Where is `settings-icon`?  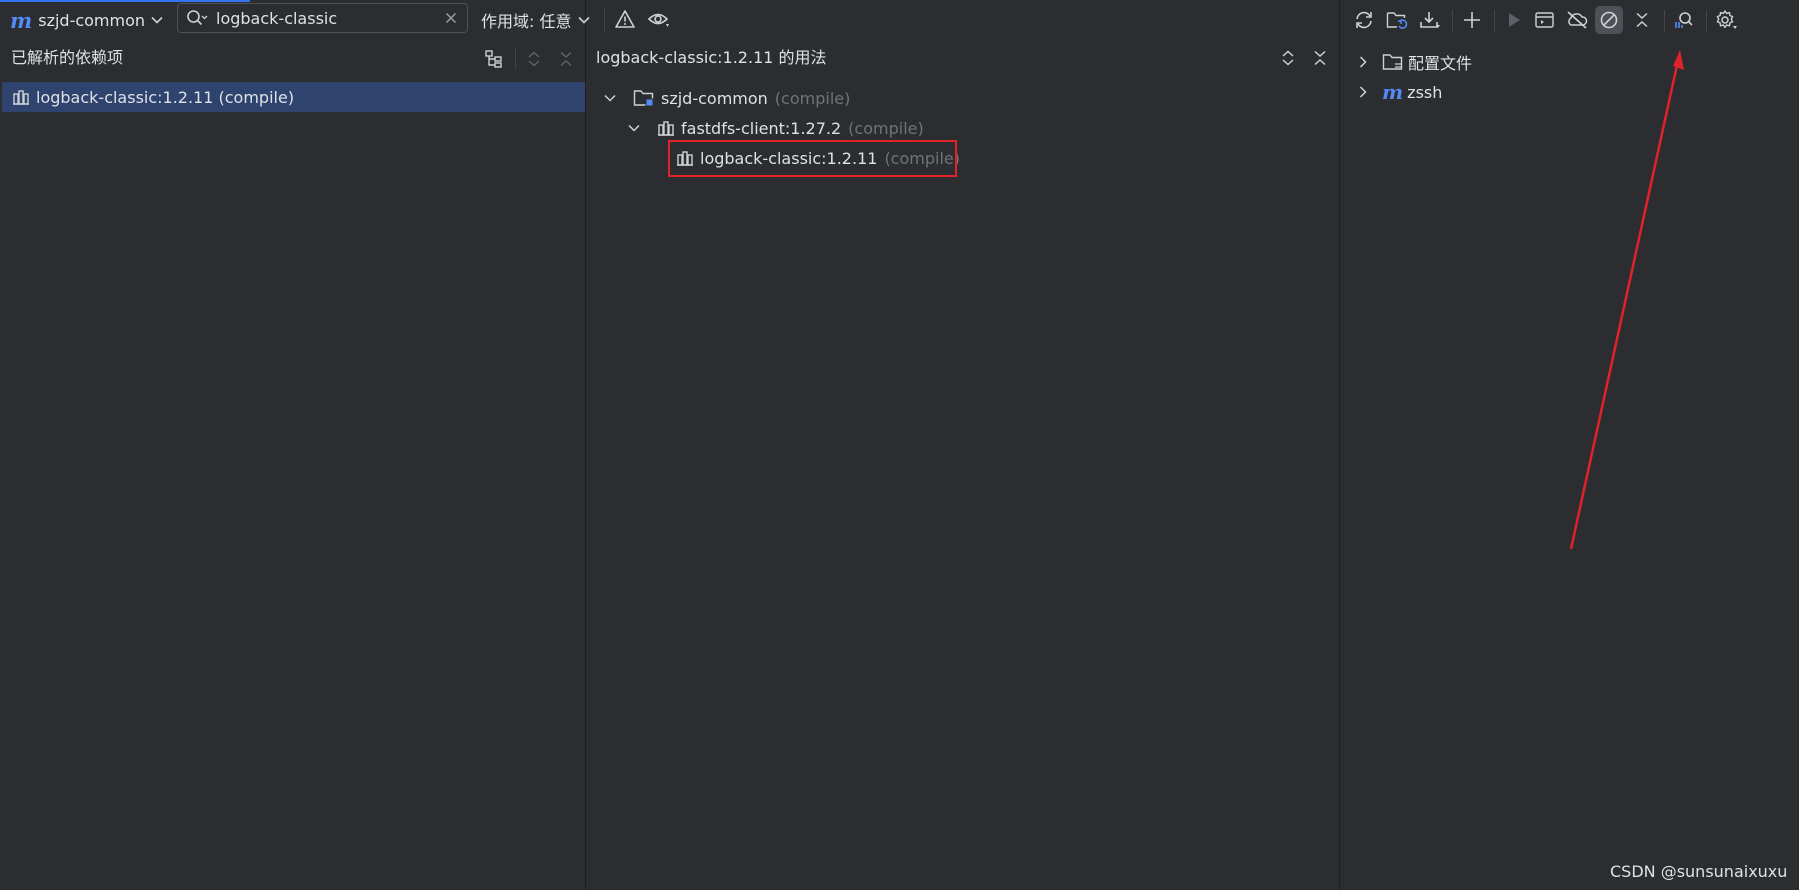 settings-icon is located at coordinates (1726, 20).